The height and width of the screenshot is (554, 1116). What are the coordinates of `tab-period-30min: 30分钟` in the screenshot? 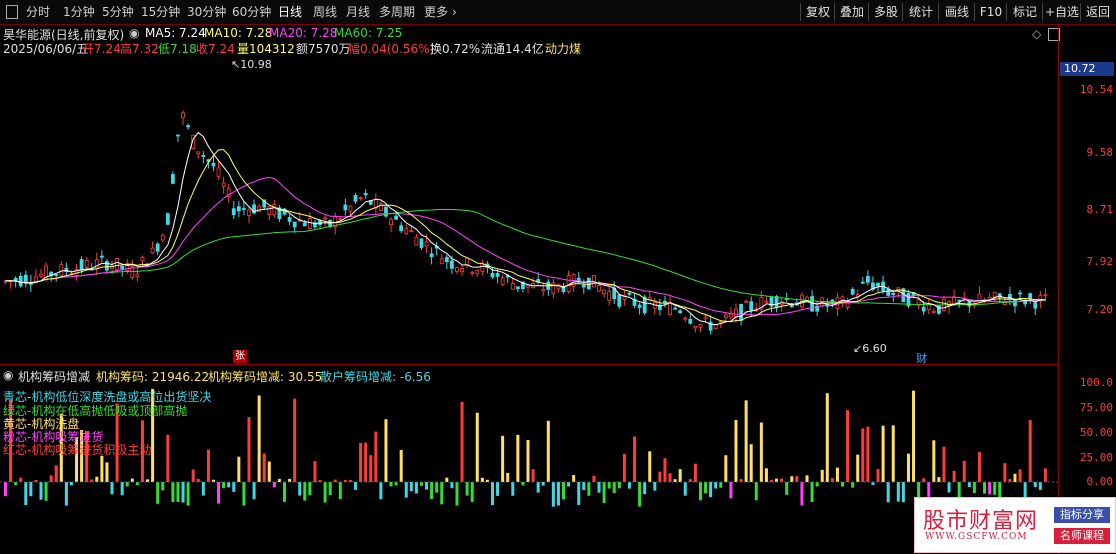 It's located at (206, 12).